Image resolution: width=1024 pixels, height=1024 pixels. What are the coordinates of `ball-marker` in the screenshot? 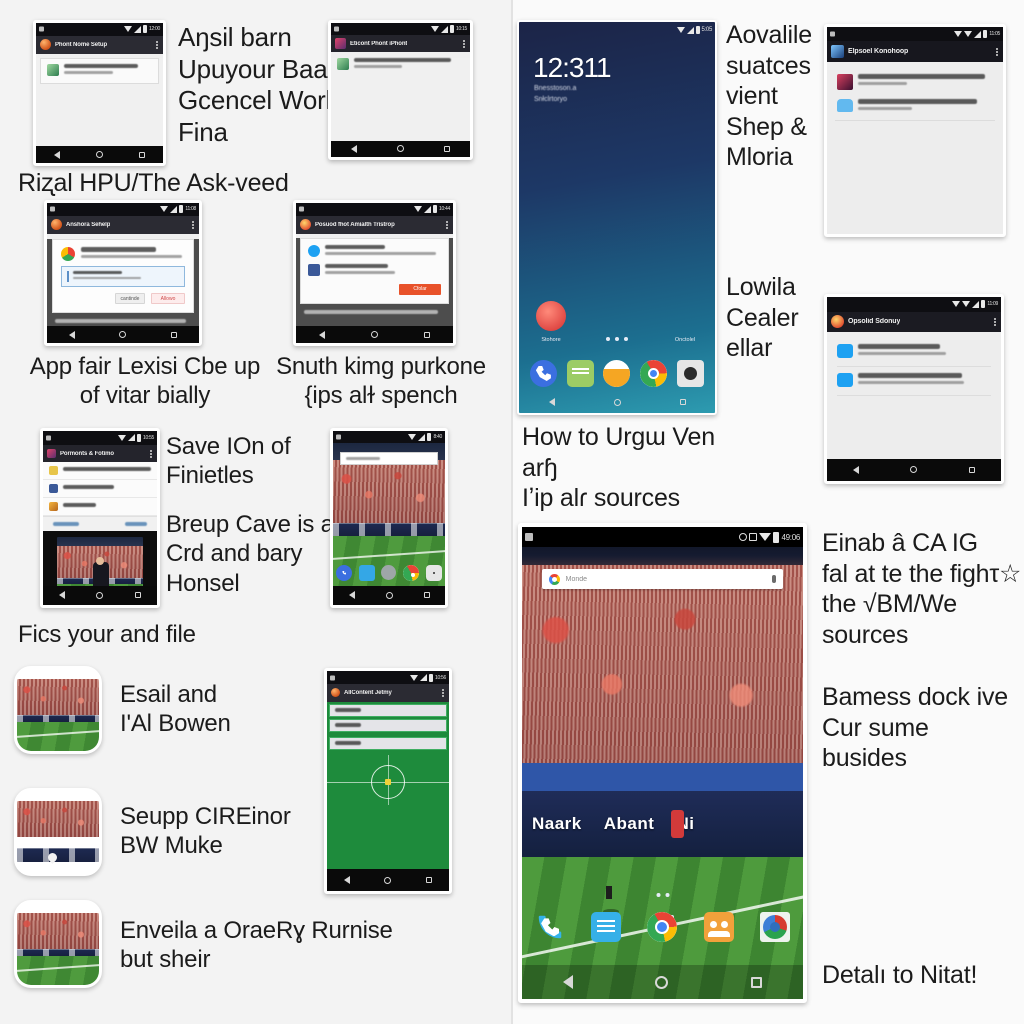 It's located at (388, 782).